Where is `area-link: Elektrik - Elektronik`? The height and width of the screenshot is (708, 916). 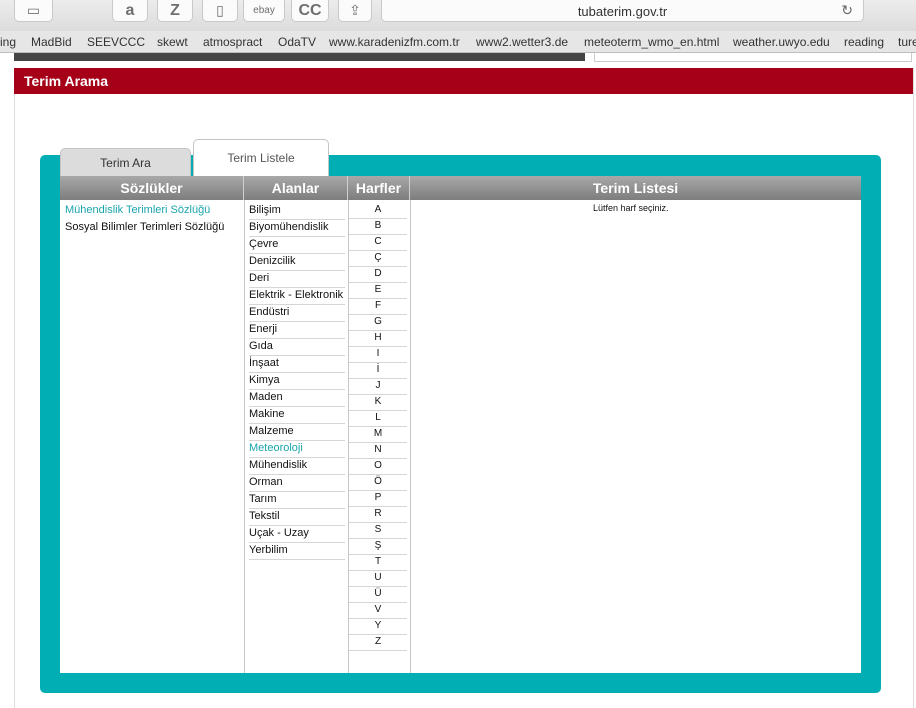 area-link: Elektrik - Elektronik is located at coordinates (297, 297).